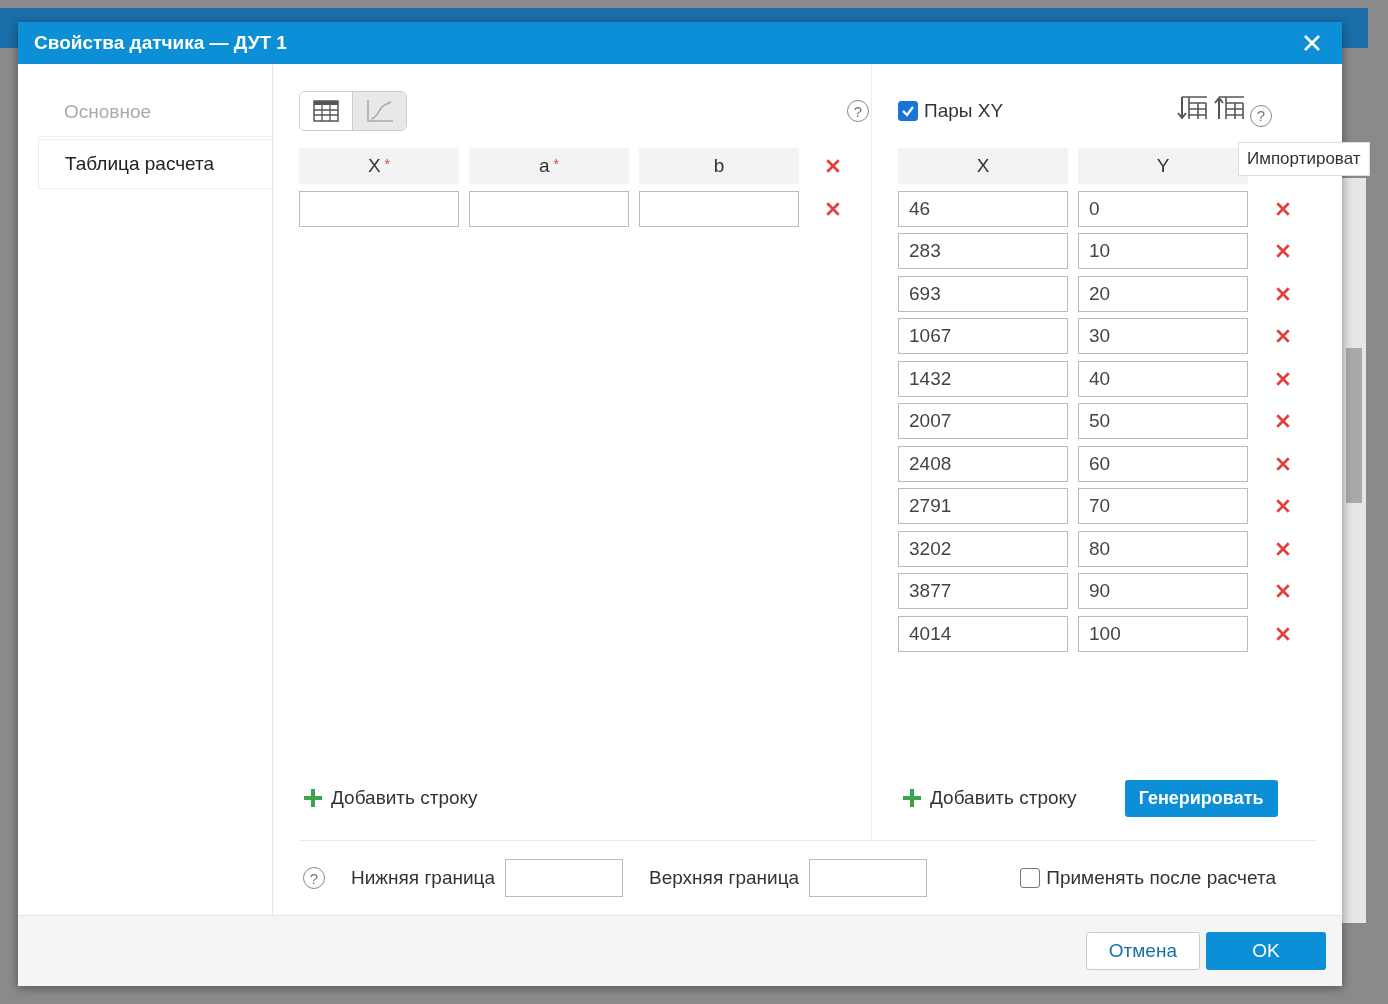  Describe the element at coordinates (1354, 550) in the screenshot. I see `scrollbar` at that location.